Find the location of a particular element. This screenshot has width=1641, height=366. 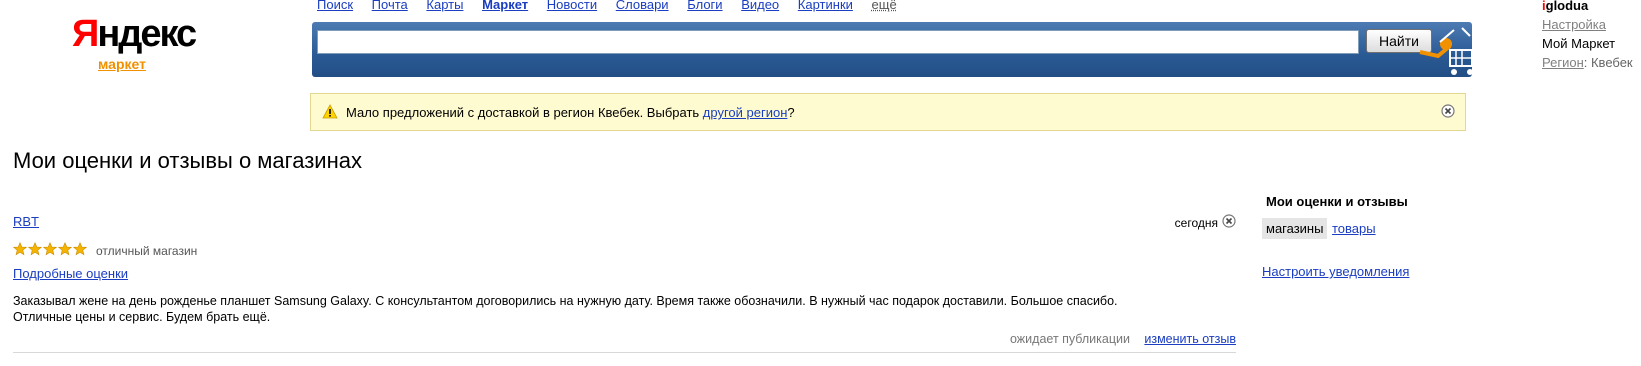

tab-products: товары is located at coordinates (1354, 228).